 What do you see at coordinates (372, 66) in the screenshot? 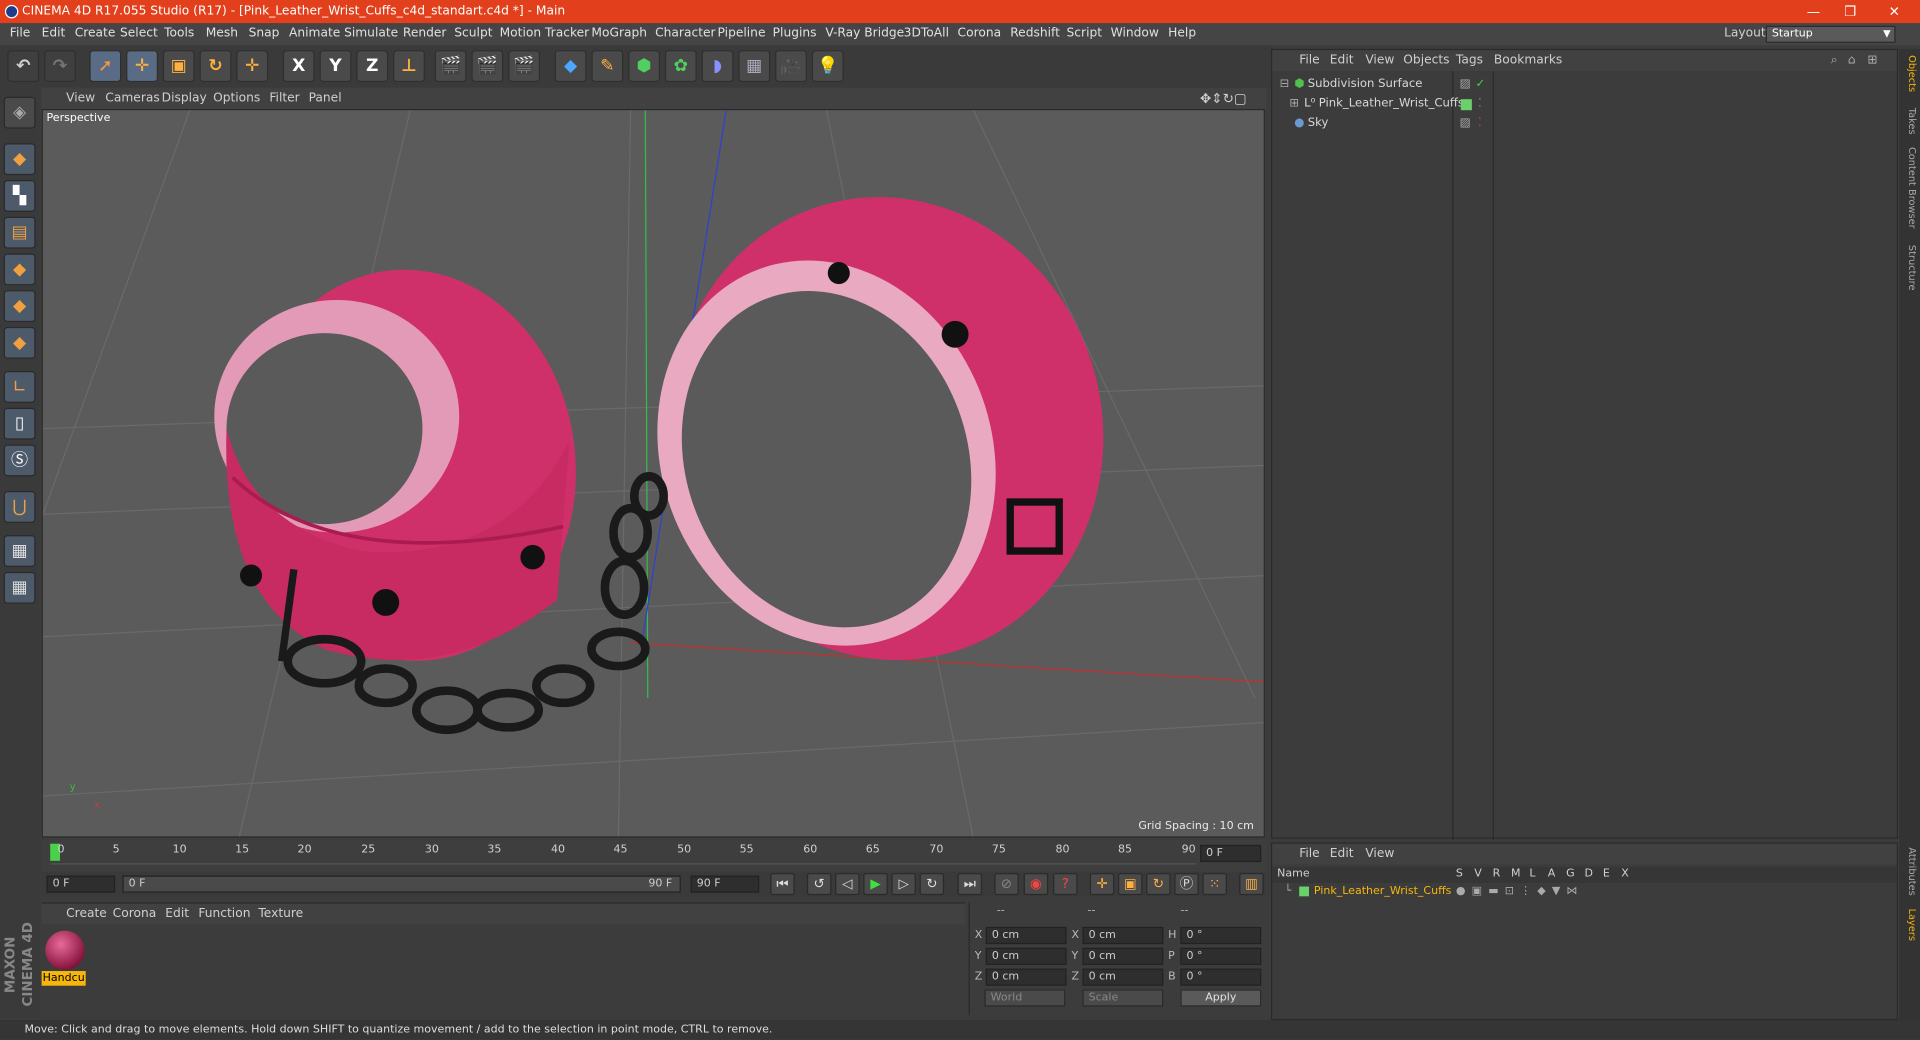
I see `z-axis-button: Z` at bounding box center [372, 66].